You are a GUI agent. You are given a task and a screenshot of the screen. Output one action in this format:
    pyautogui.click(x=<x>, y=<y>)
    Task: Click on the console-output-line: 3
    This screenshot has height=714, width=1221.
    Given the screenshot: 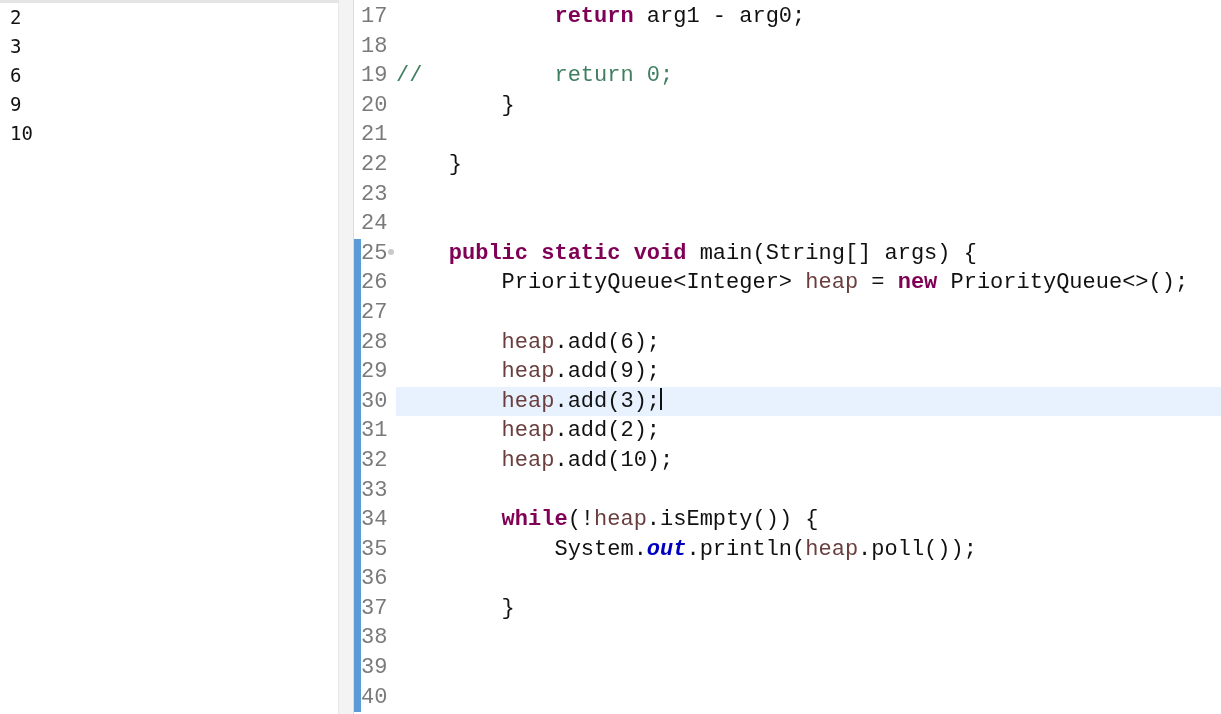 What is the action you would take?
    pyautogui.click(x=16, y=46)
    